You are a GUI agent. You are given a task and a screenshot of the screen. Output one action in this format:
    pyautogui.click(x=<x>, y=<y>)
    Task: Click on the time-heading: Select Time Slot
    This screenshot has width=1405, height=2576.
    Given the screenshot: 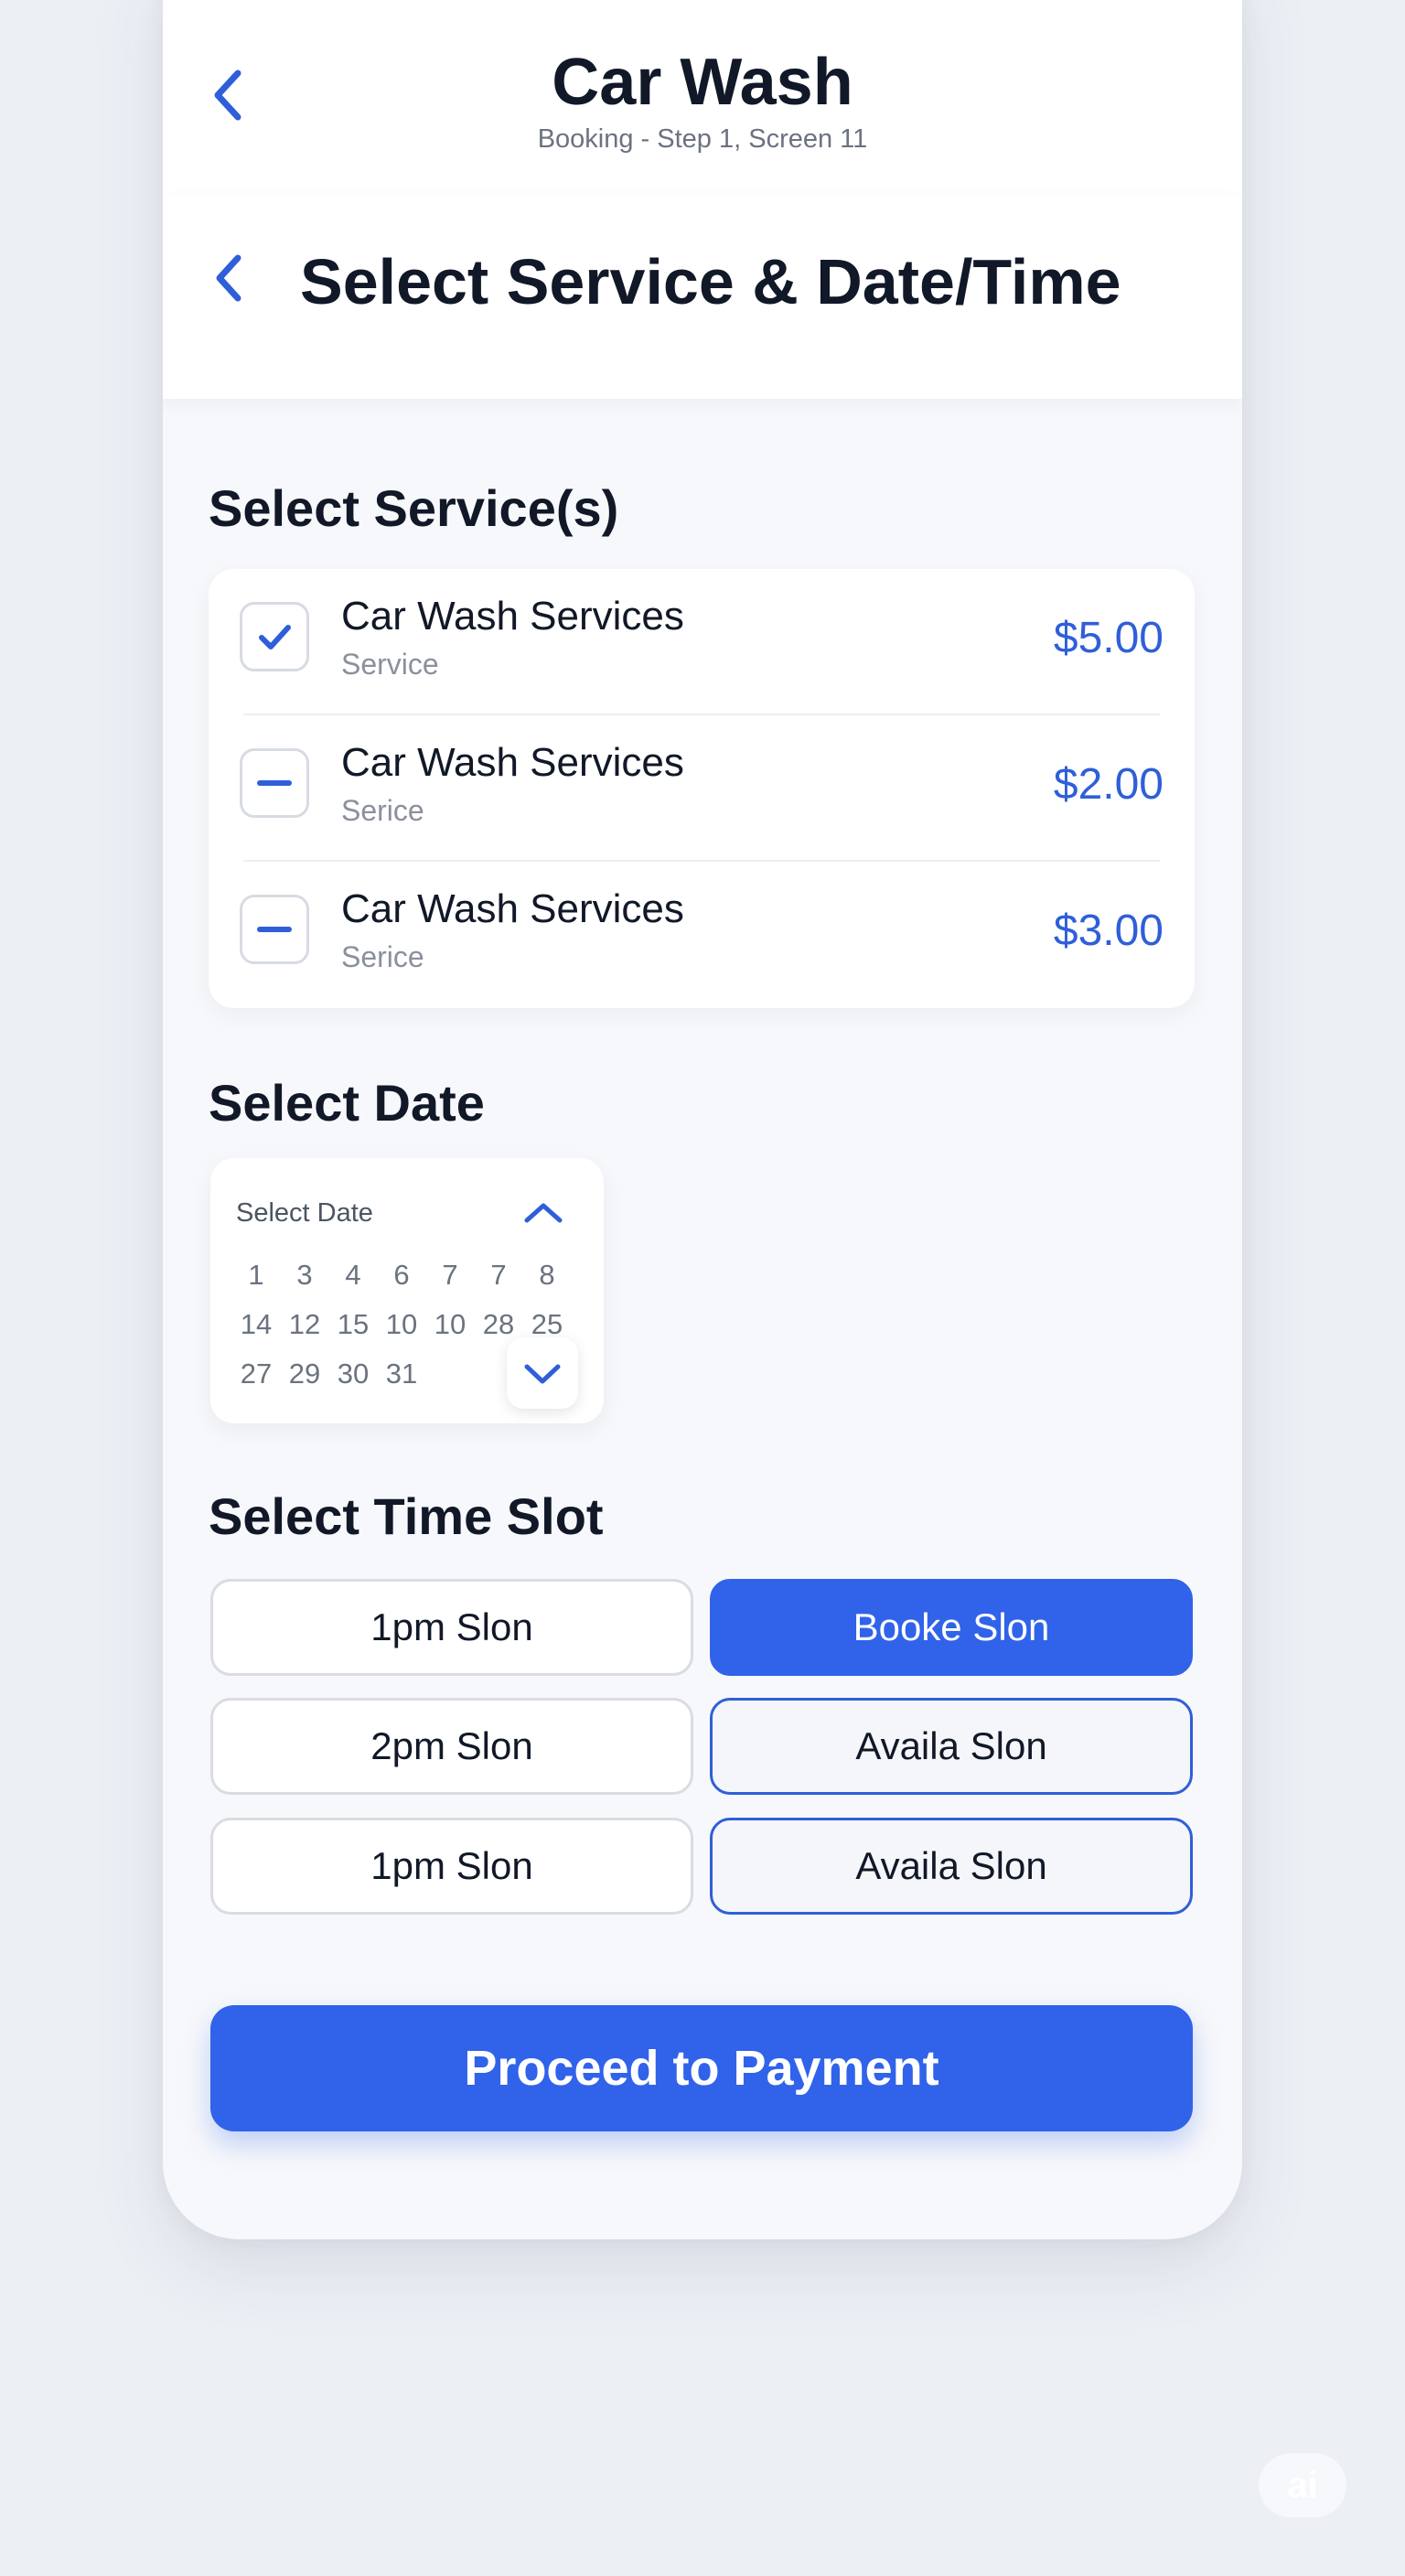 What is the action you would take?
    pyautogui.click(x=406, y=1516)
    